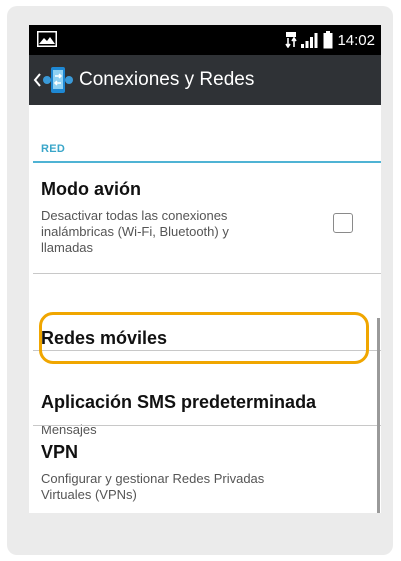 This screenshot has height=561, width=401. Describe the element at coordinates (309, 40) in the screenshot. I see `signal-icon` at that location.